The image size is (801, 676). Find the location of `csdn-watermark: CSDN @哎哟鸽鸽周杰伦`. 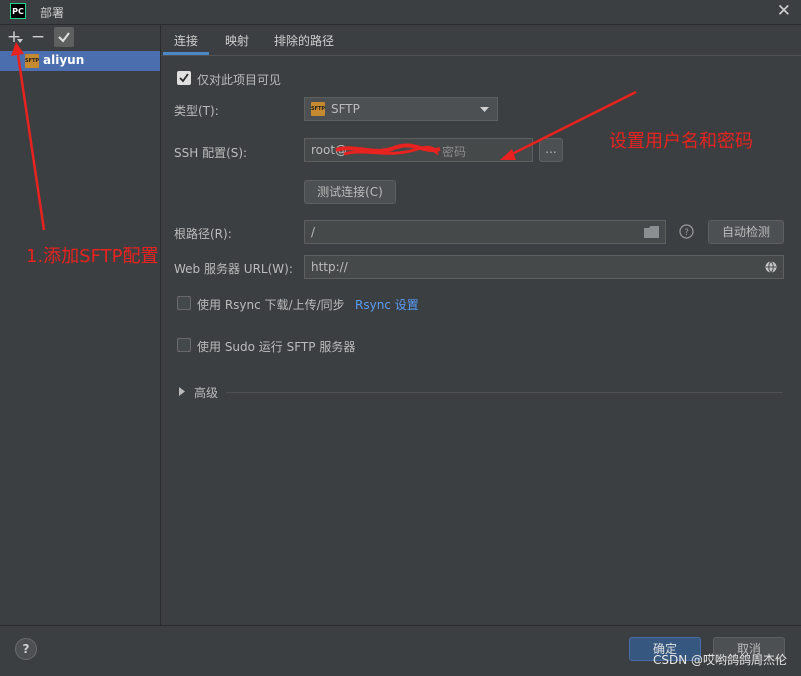

csdn-watermark: CSDN @哎哟鸽鸽周杰伦 is located at coordinates (719, 660).